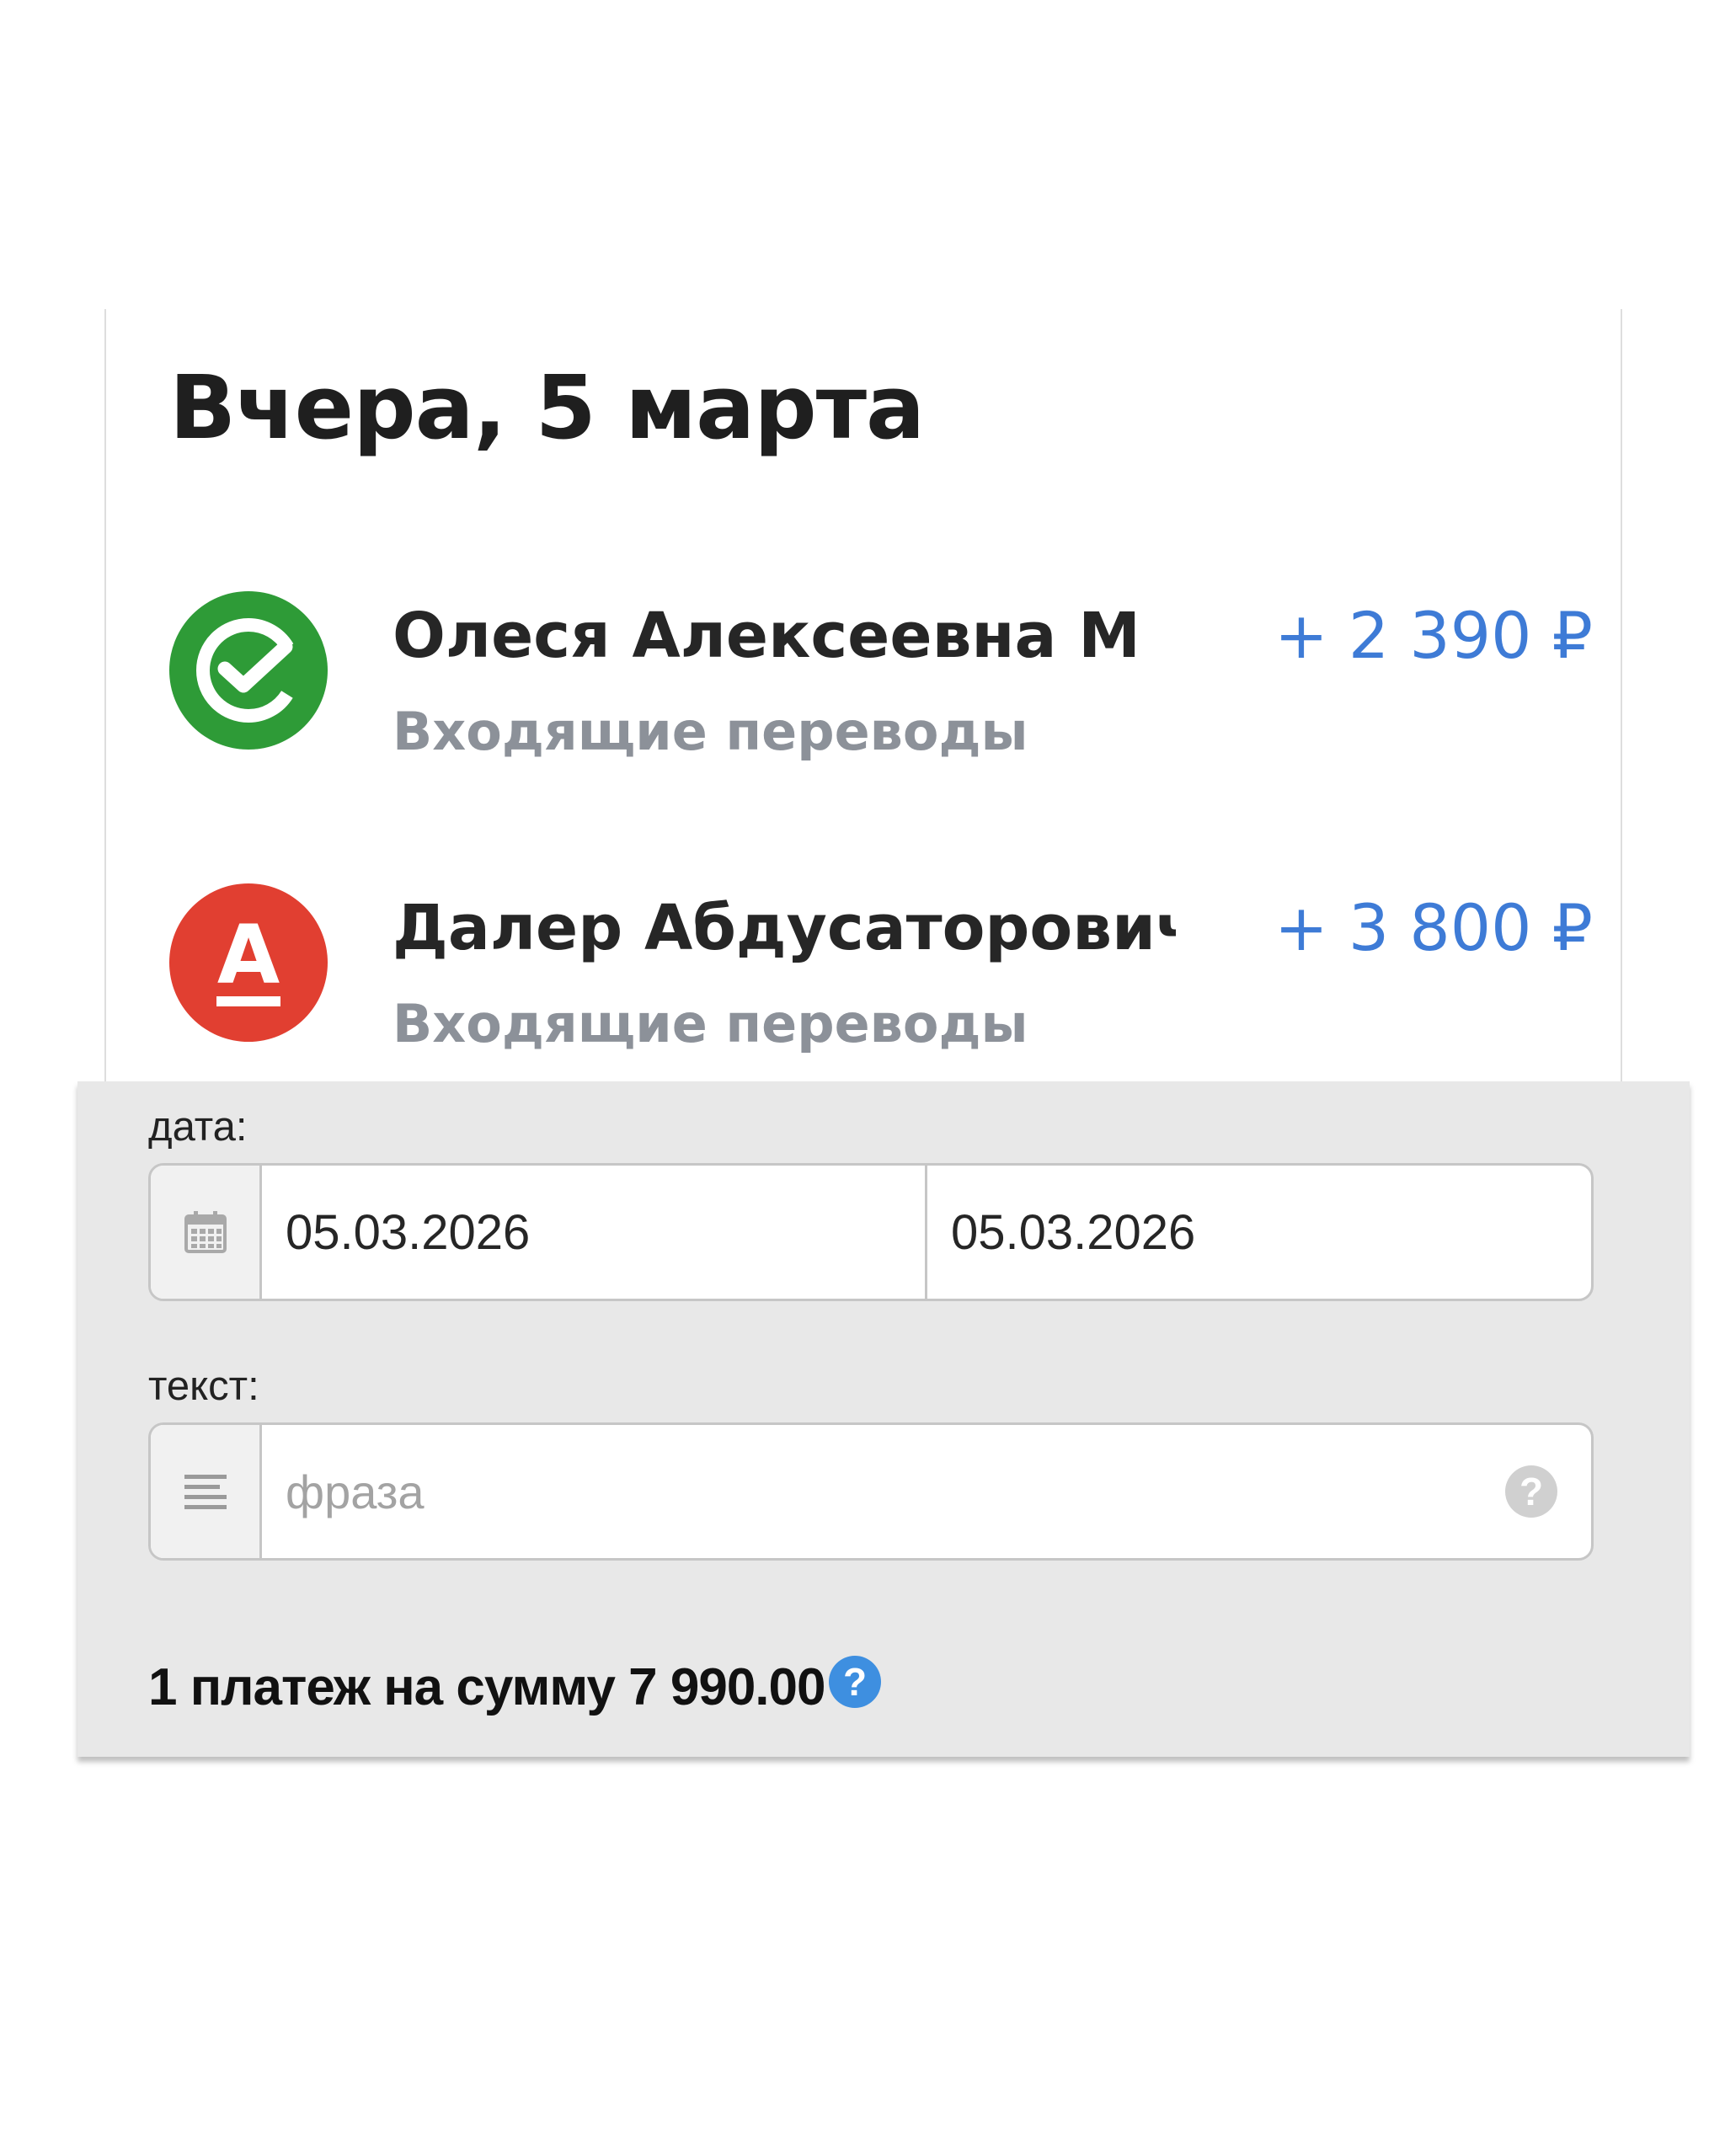  I want to click on align-left-icon, so click(206, 1491).